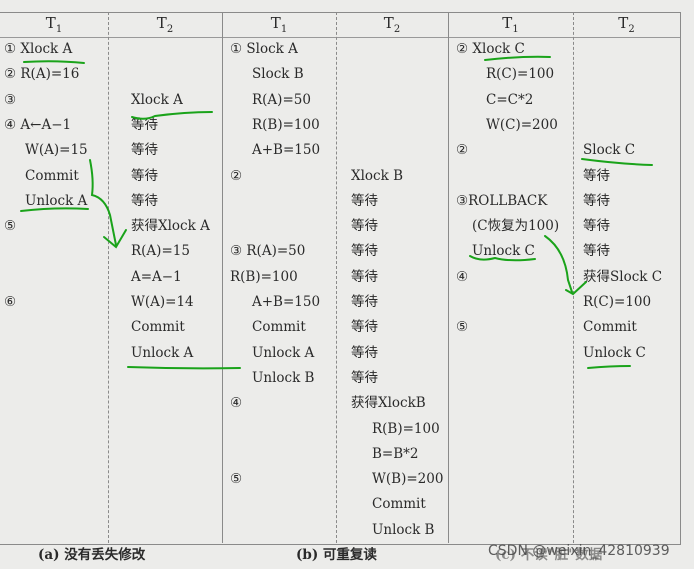 This screenshot has height=569, width=694. What do you see at coordinates (38, 49) in the screenshot?
I see `schedule-cell: ① Xlock A` at bounding box center [38, 49].